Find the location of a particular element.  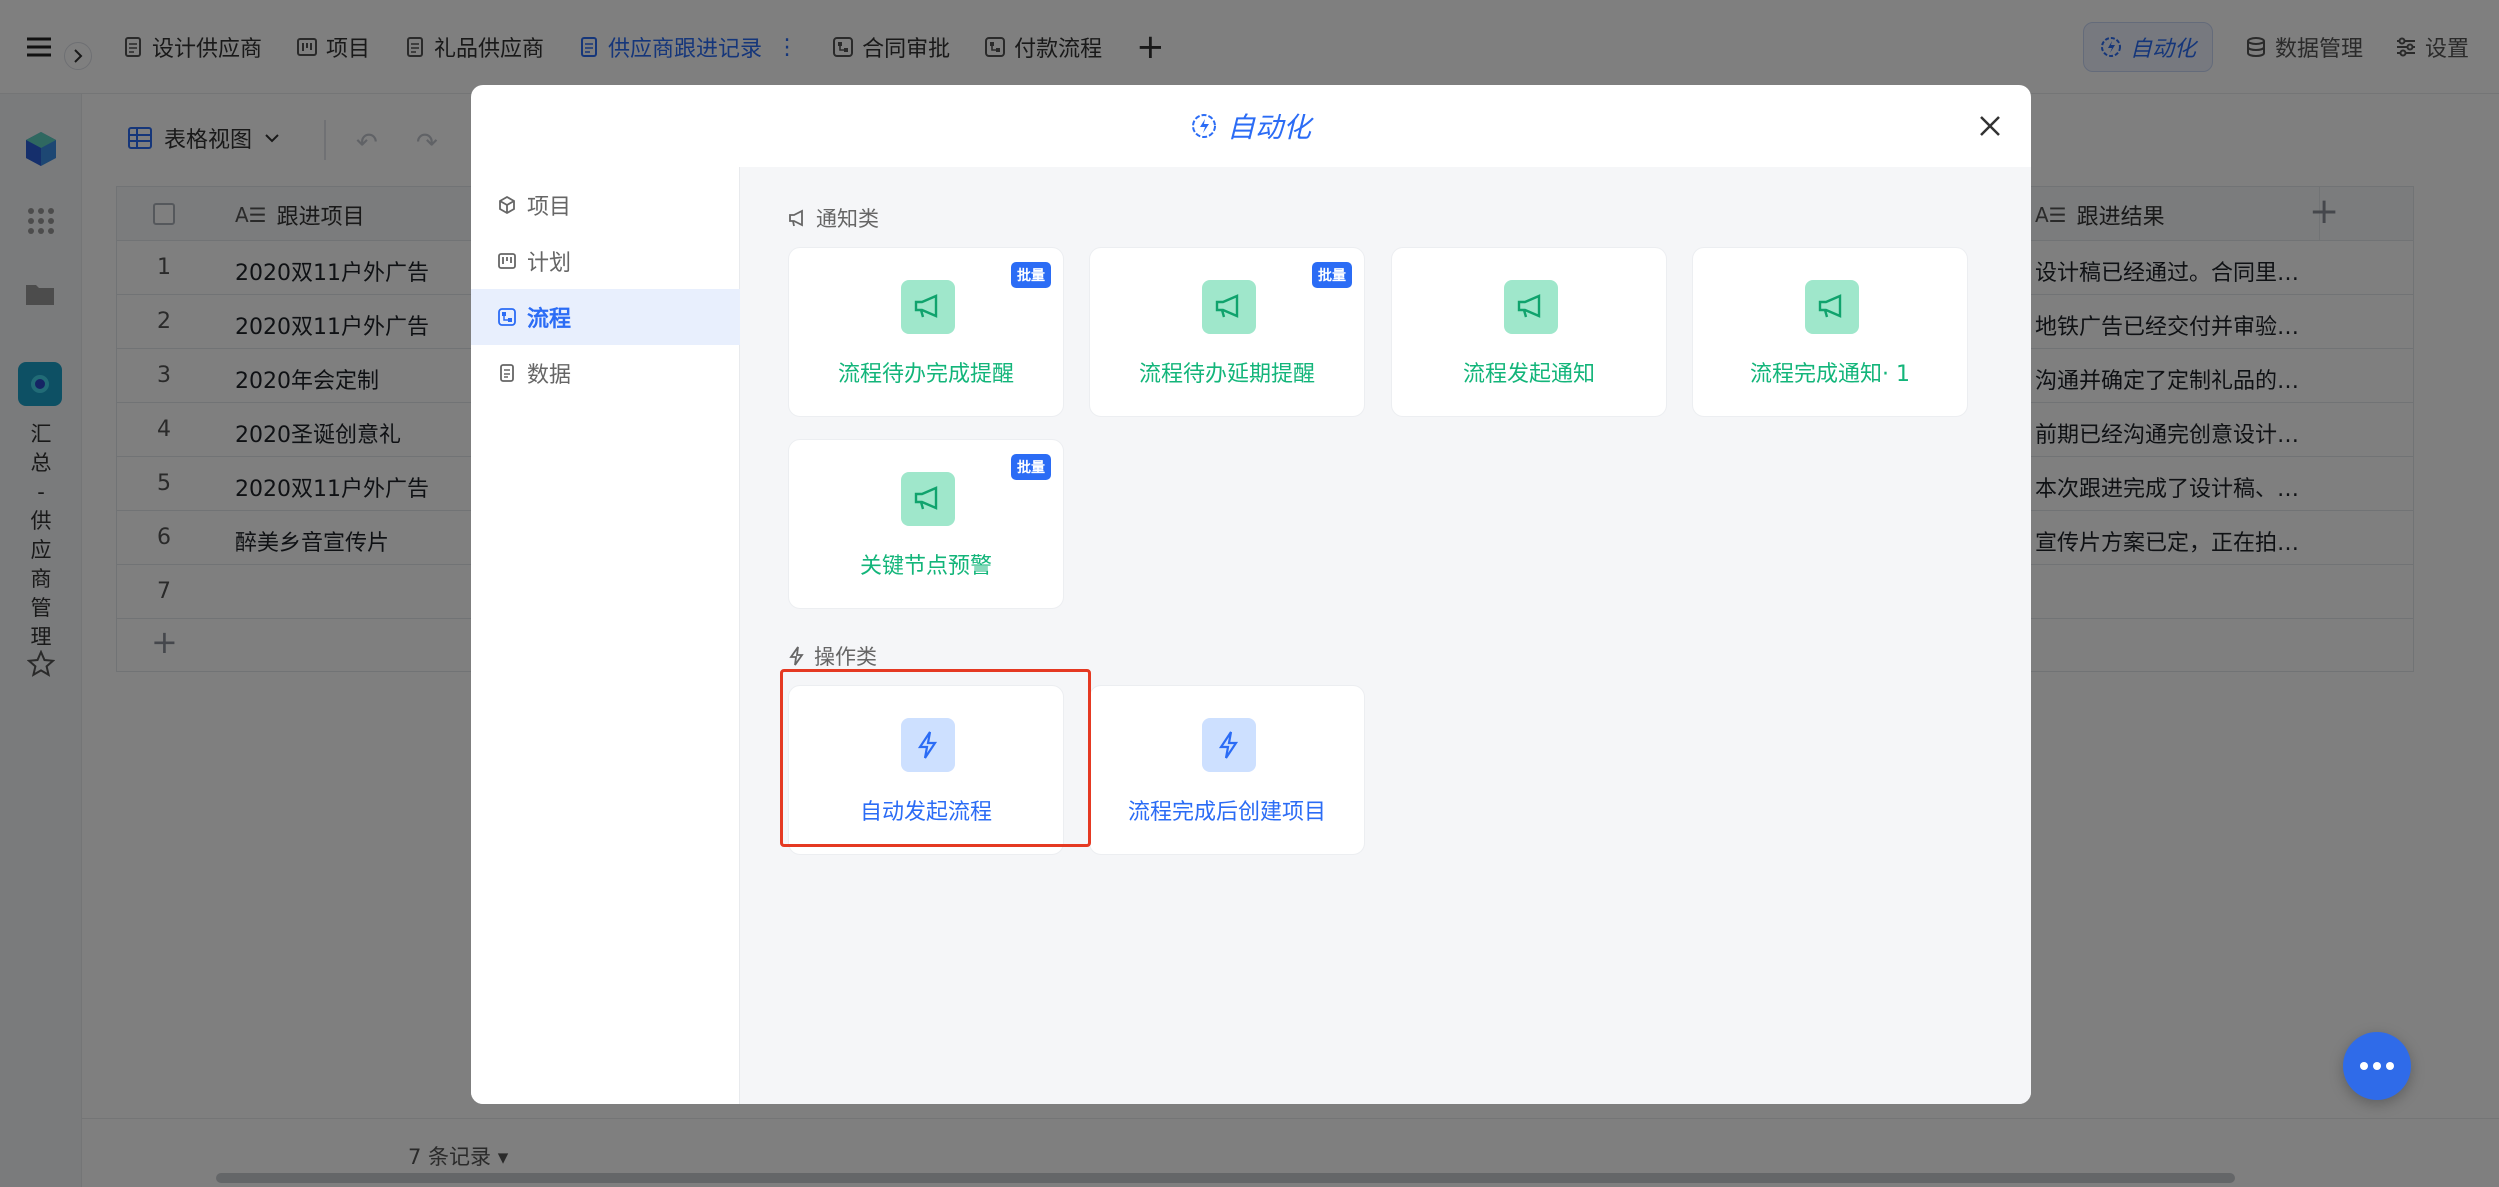

section-title-label: 通知类 is located at coordinates (847, 219).